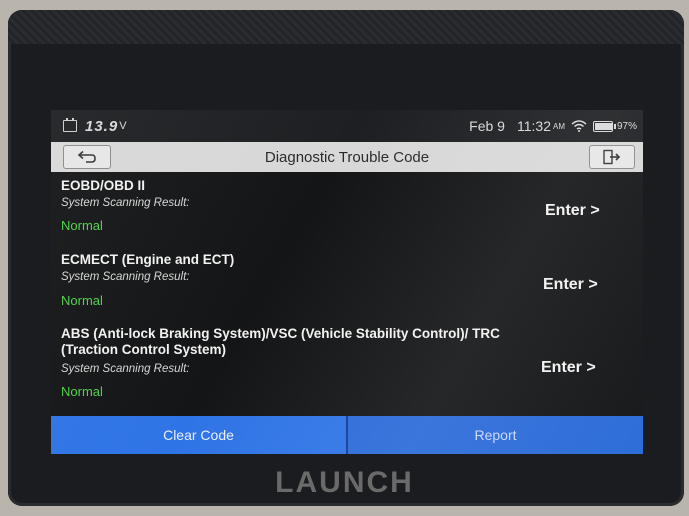 Image resolution: width=689 pixels, height=516 pixels. What do you see at coordinates (102, 126) in the screenshot?
I see `voltage-value: 13.9` at bounding box center [102, 126].